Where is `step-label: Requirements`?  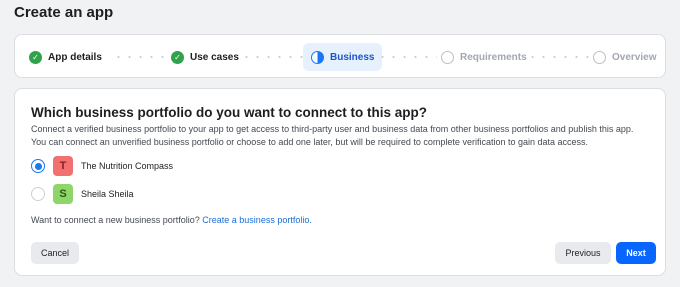
step-label: Requirements is located at coordinates (493, 57).